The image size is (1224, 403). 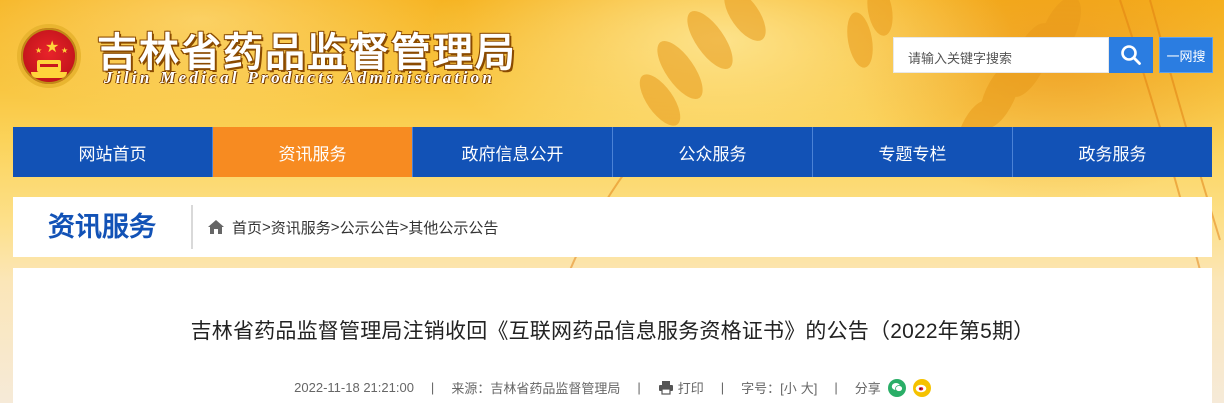 I want to click on nav-item-gov-info: 政府信息公开, so click(x=513, y=152).